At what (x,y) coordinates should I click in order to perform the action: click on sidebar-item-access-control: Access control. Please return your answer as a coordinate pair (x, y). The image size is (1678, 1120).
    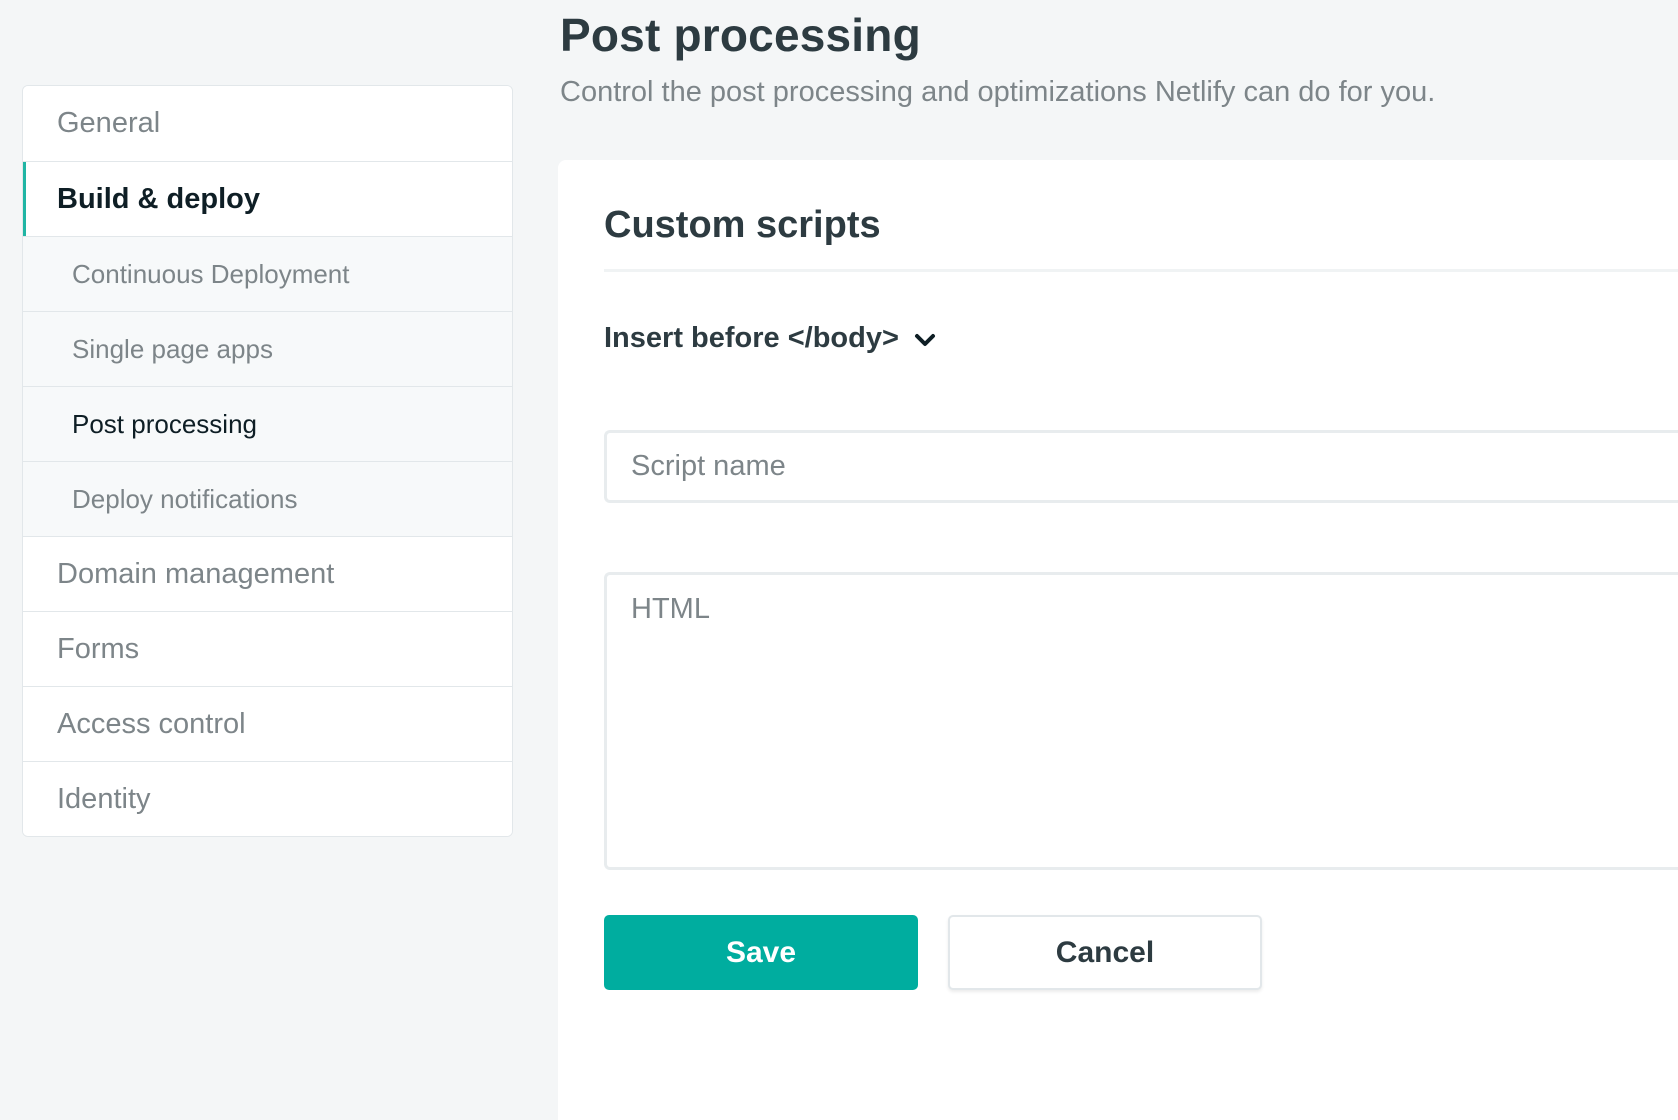
    Looking at the image, I should click on (267, 723).